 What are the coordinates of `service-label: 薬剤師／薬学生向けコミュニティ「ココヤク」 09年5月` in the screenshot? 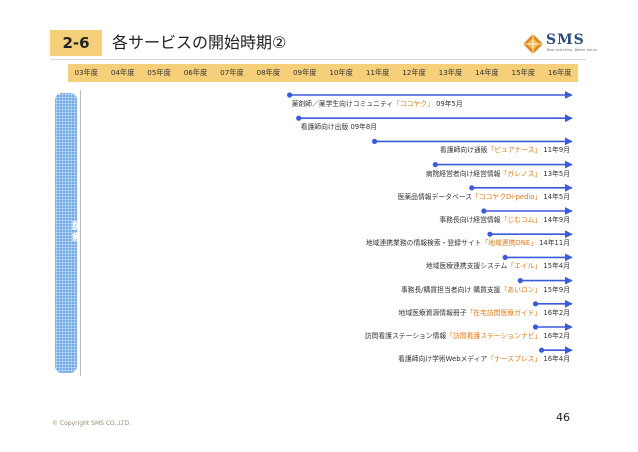 It's located at (377, 103).